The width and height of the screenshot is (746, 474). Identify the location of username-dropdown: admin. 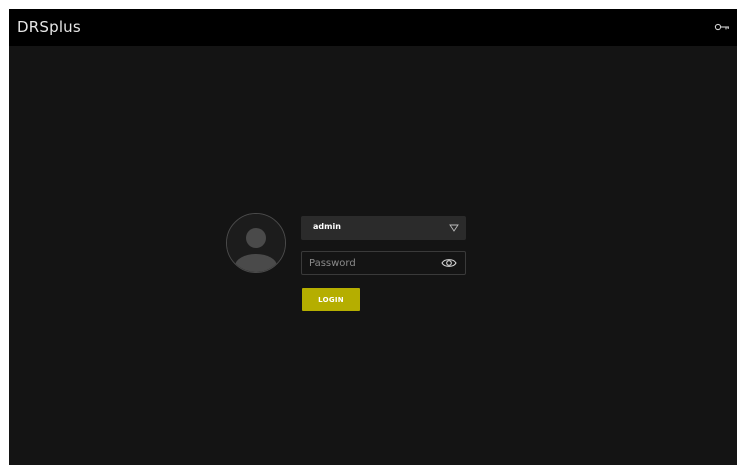
(383, 228).